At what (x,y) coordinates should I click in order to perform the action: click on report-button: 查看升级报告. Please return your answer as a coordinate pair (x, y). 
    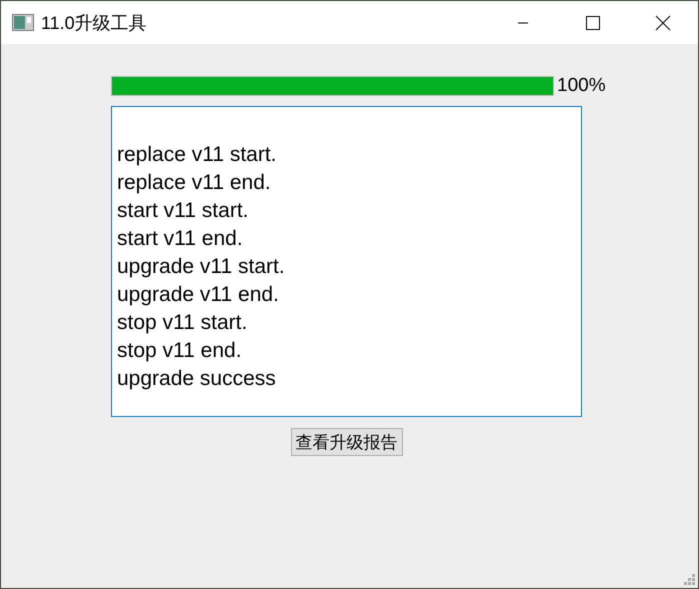
    Looking at the image, I should click on (346, 442).